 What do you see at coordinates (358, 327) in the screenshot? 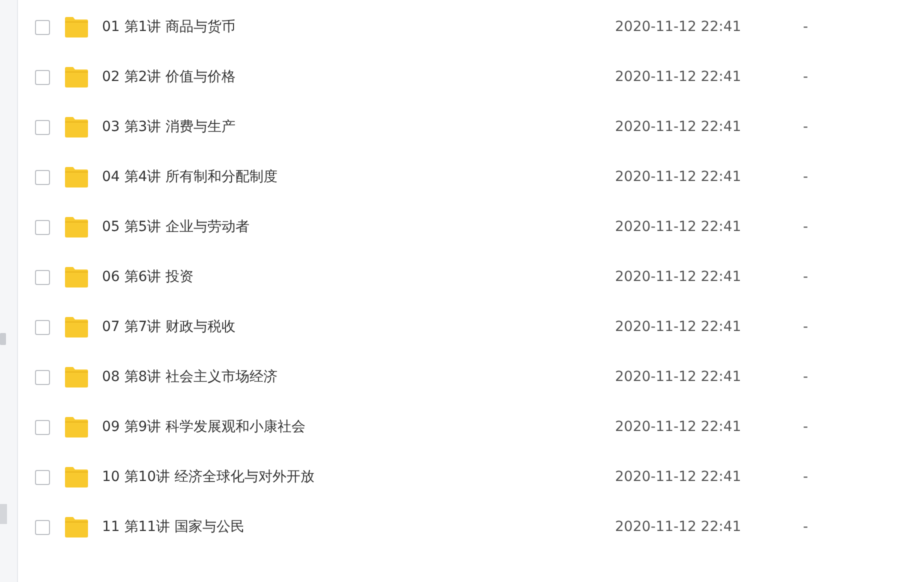
I see `file-name: 07 第7讲 财政与税收` at bounding box center [358, 327].